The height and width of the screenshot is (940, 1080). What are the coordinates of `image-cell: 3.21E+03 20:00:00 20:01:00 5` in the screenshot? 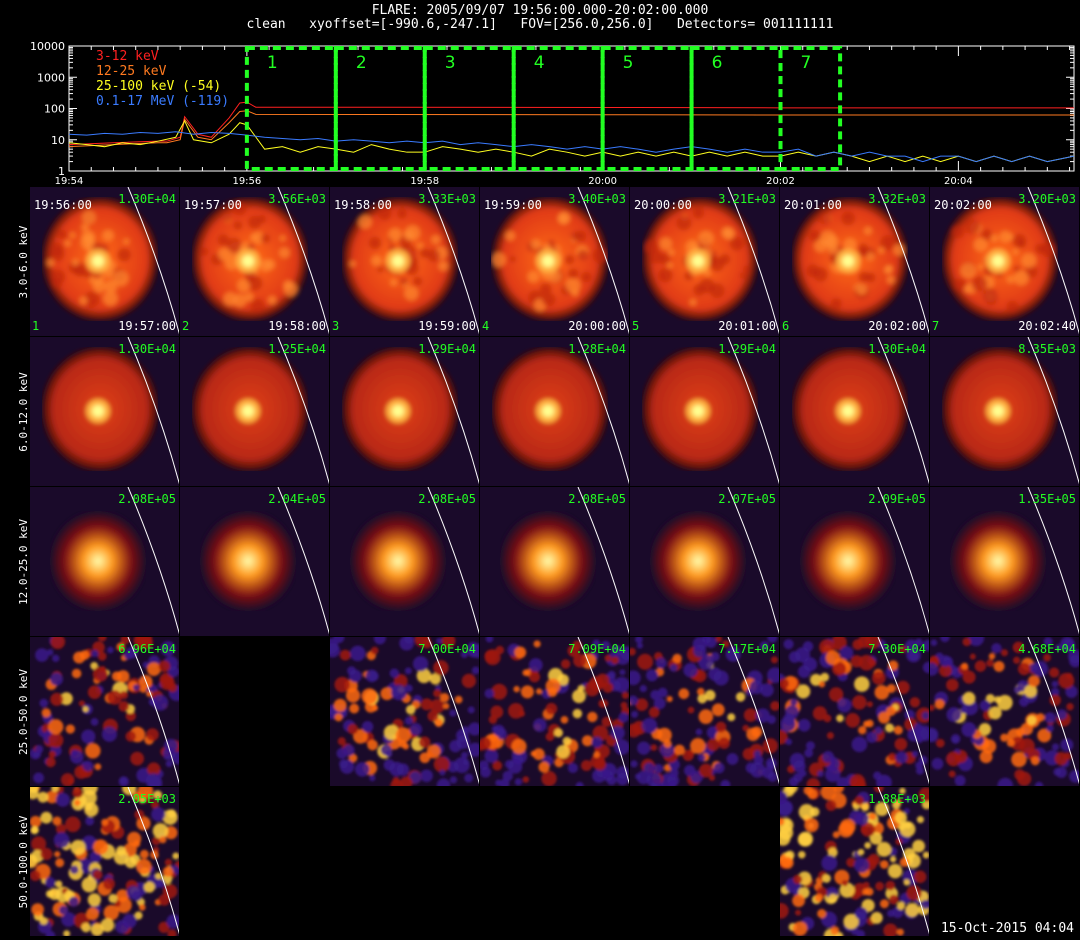 It's located at (704, 261).